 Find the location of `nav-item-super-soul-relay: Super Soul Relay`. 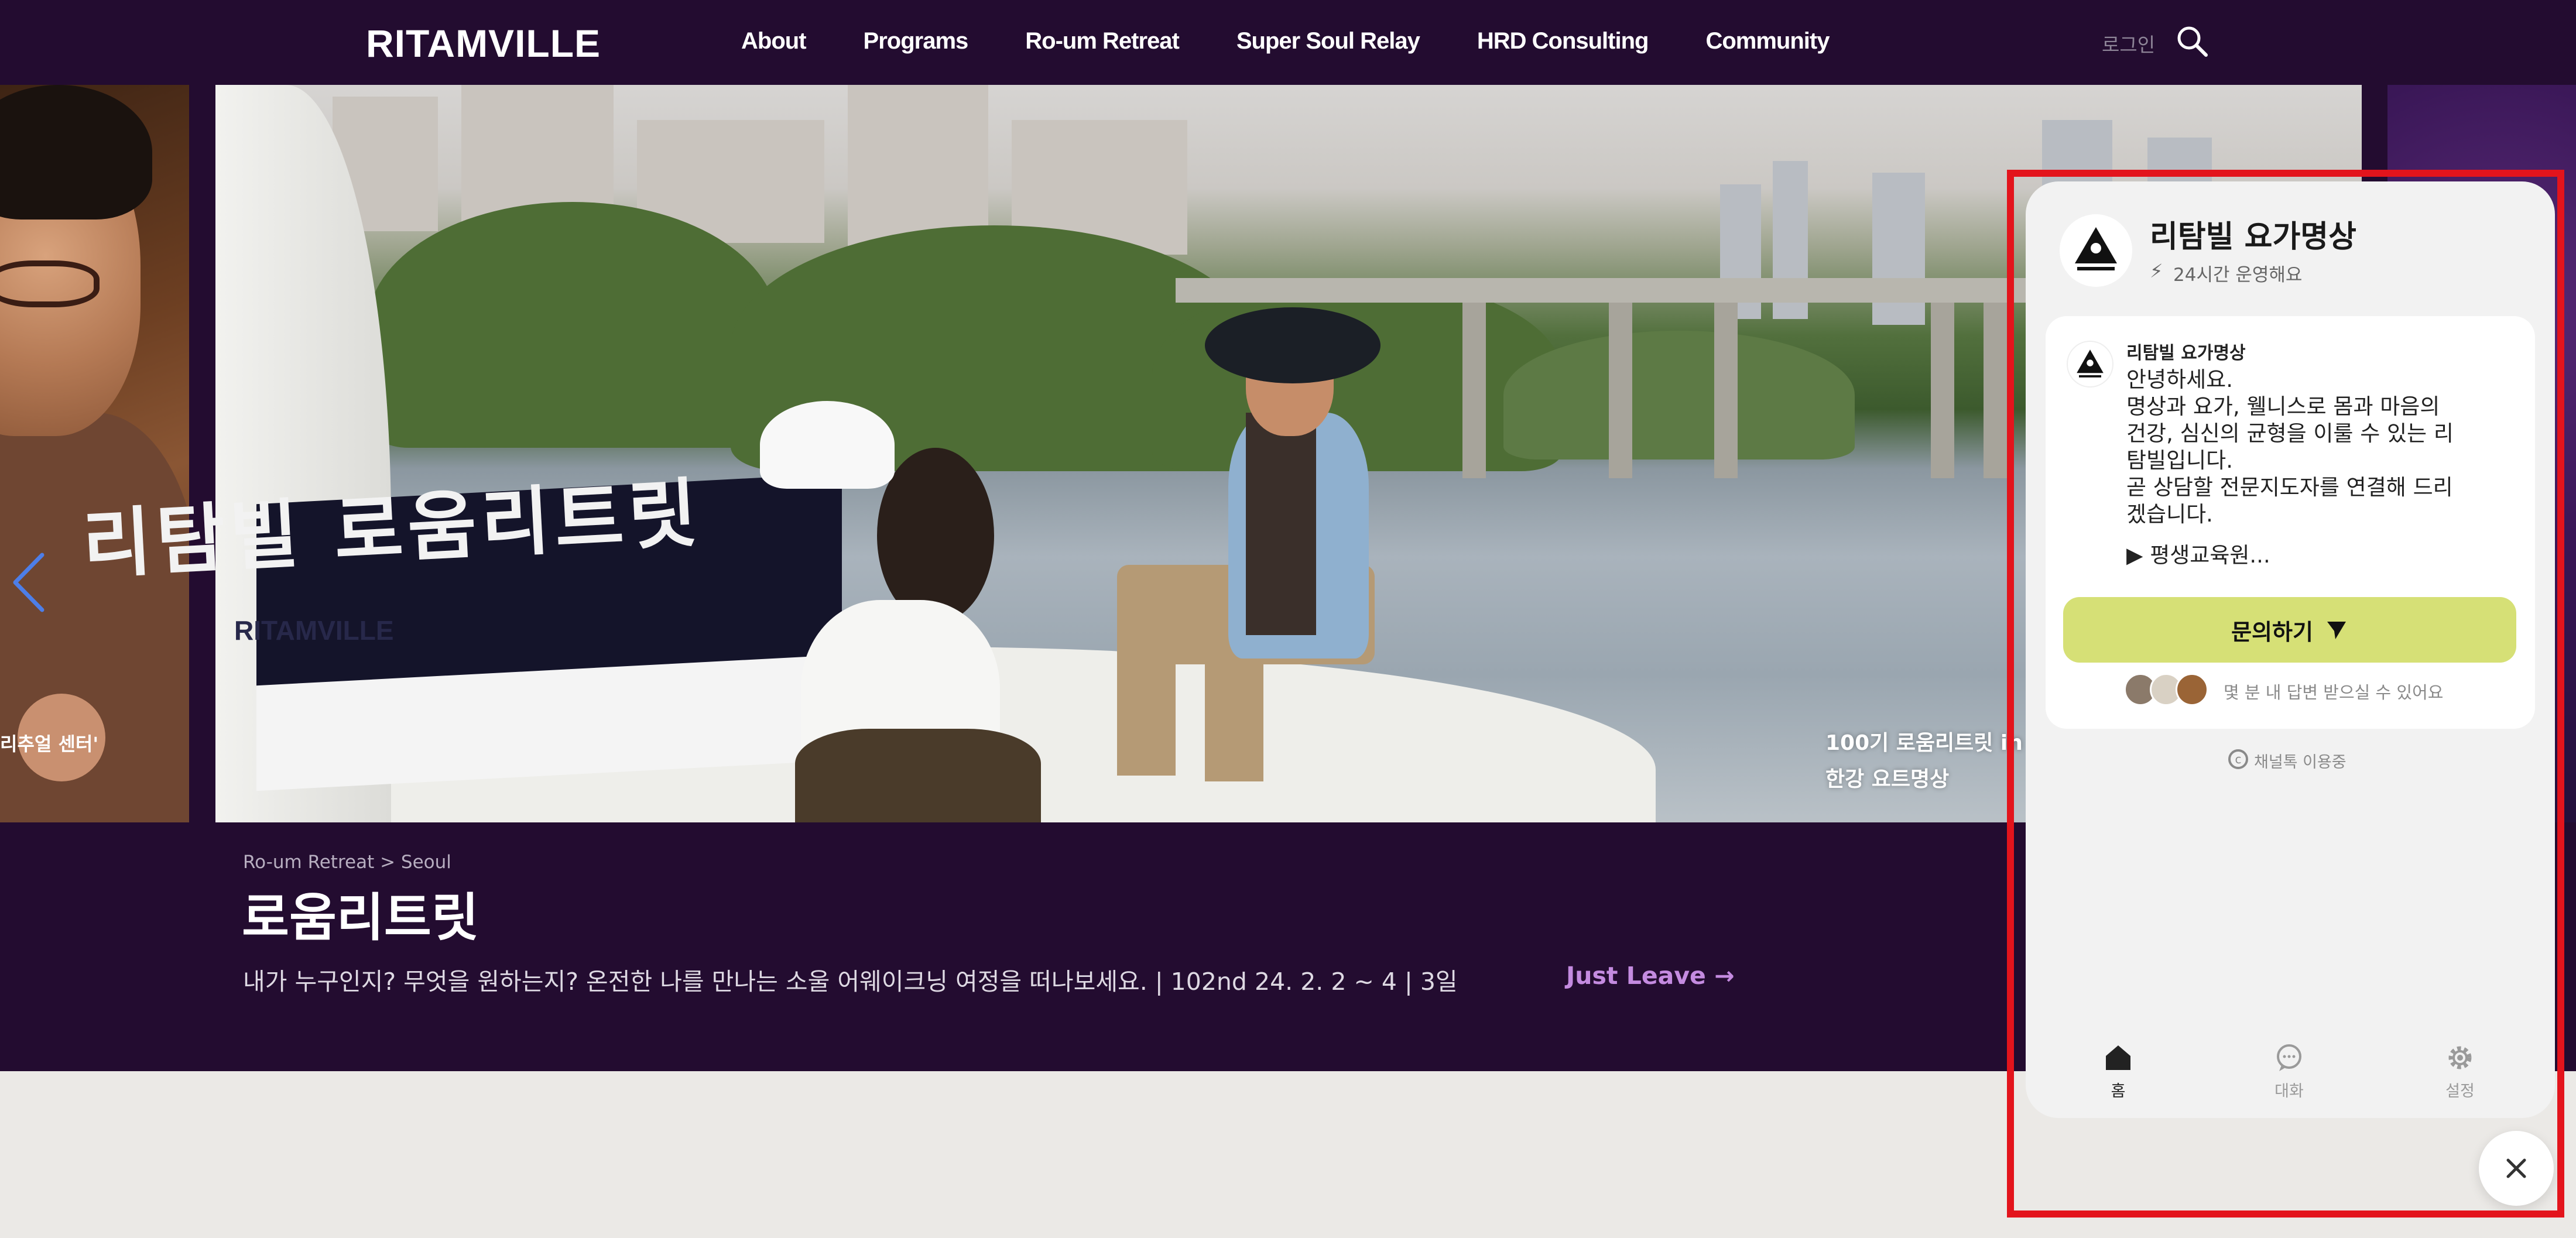

nav-item-super-soul-relay: Super Soul Relay is located at coordinates (1328, 41).